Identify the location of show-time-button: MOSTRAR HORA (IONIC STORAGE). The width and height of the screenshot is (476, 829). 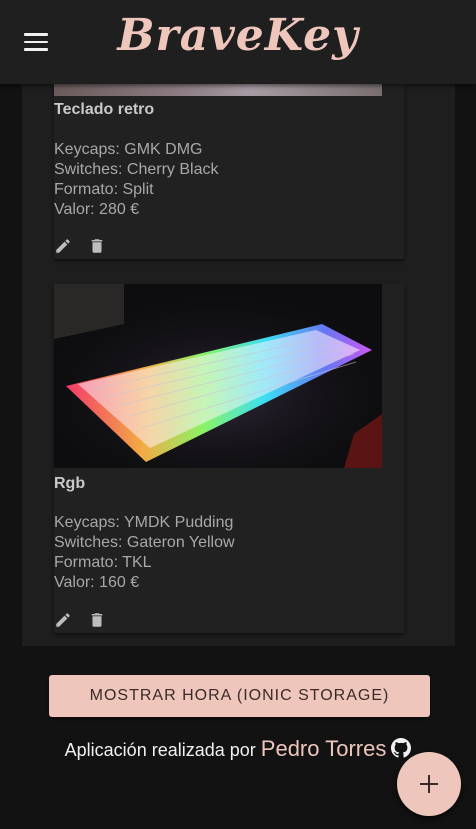
(239, 696).